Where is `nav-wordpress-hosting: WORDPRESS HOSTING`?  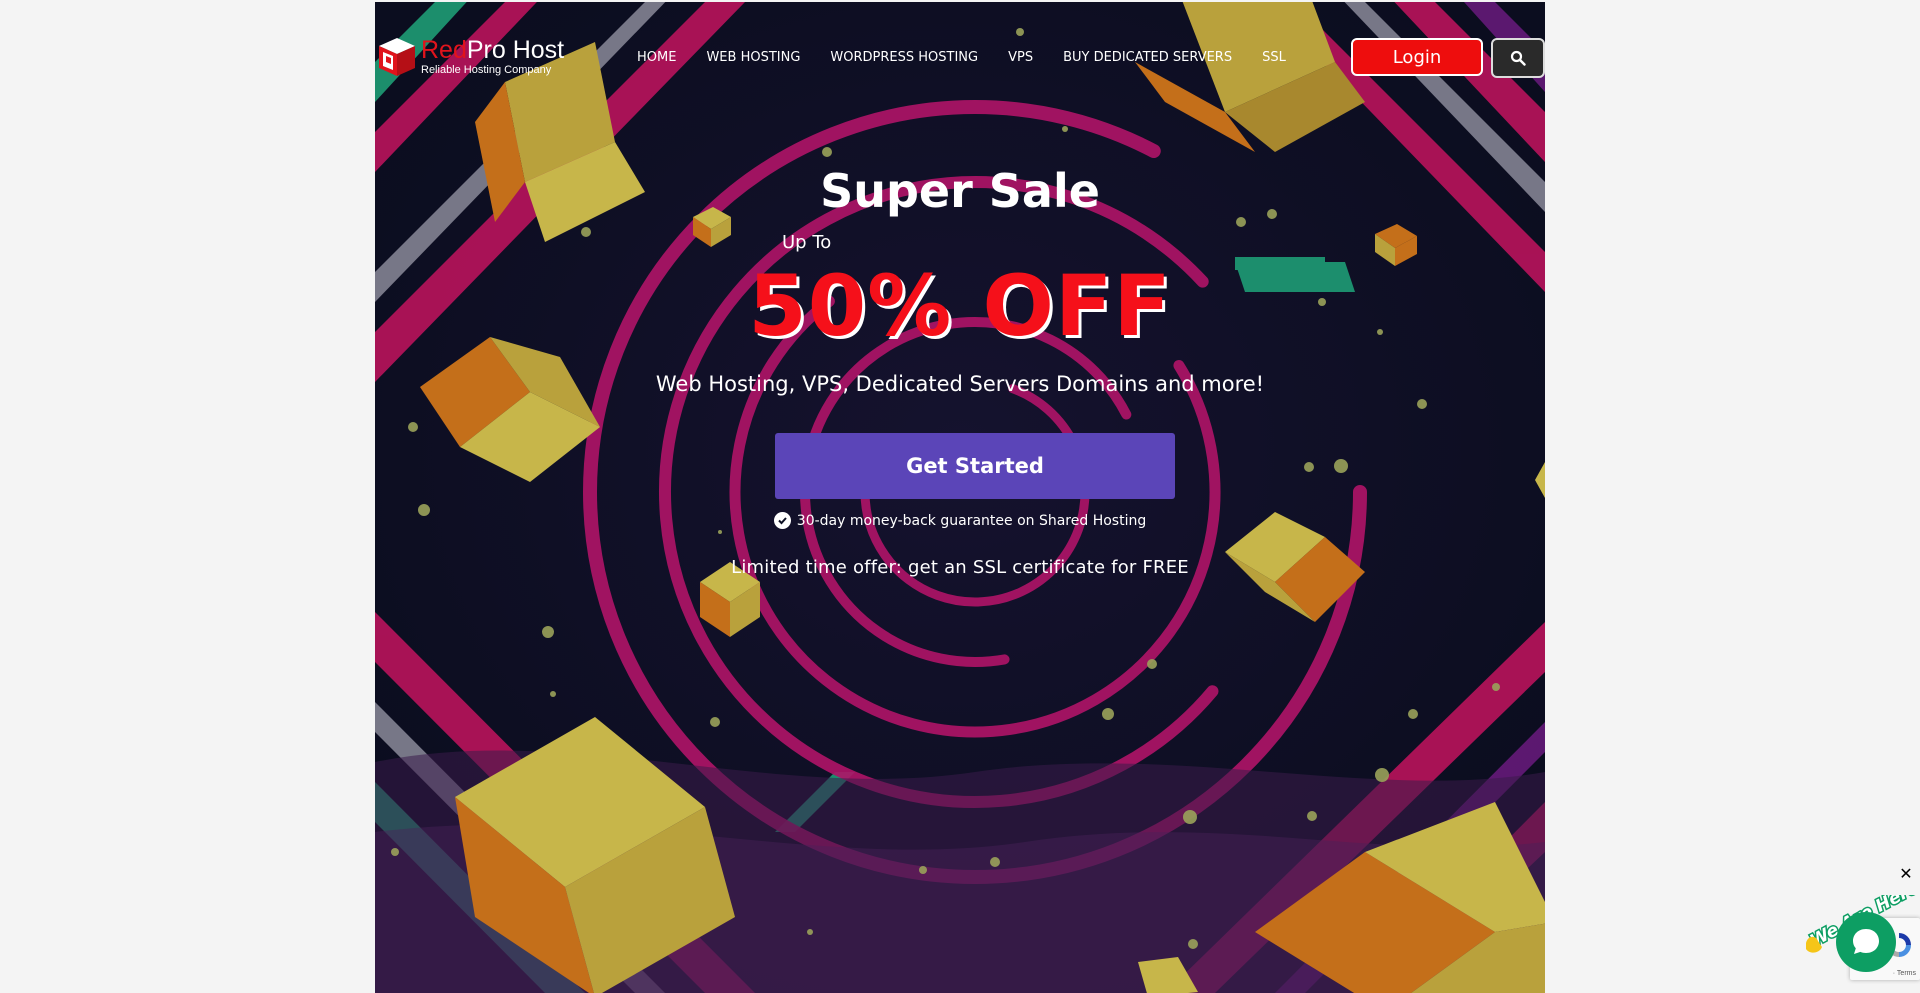 nav-wordpress-hosting: WORDPRESS HOSTING is located at coordinates (904, 57).